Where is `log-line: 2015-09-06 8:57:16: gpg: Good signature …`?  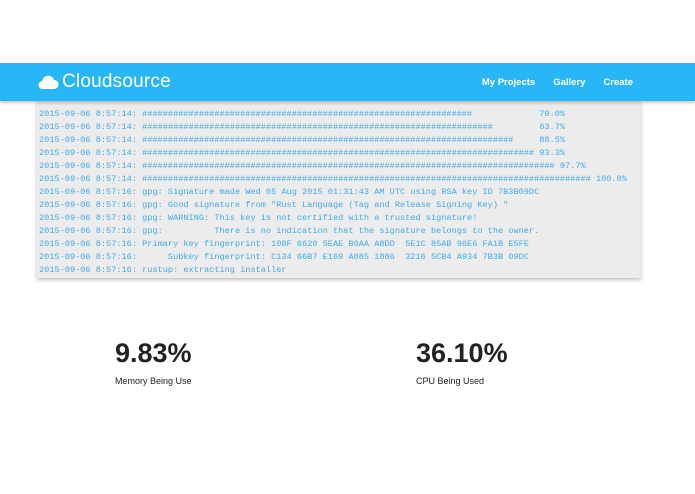 log-line: 2015-09-06 8:57:16: gpg: Good signature … is located at coordinates (274, 205).